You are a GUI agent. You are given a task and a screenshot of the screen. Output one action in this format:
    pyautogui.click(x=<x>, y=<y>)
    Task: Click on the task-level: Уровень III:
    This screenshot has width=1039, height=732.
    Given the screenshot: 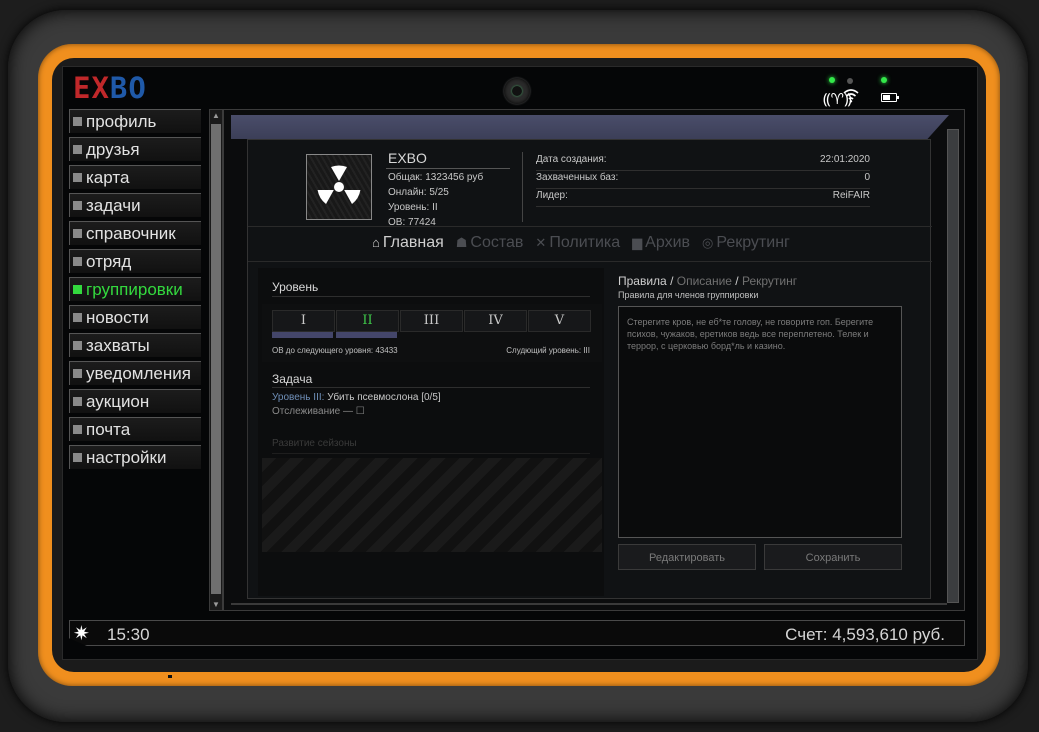 What is the action you would take?
    pyautogui.click(x=298, y=397)
    